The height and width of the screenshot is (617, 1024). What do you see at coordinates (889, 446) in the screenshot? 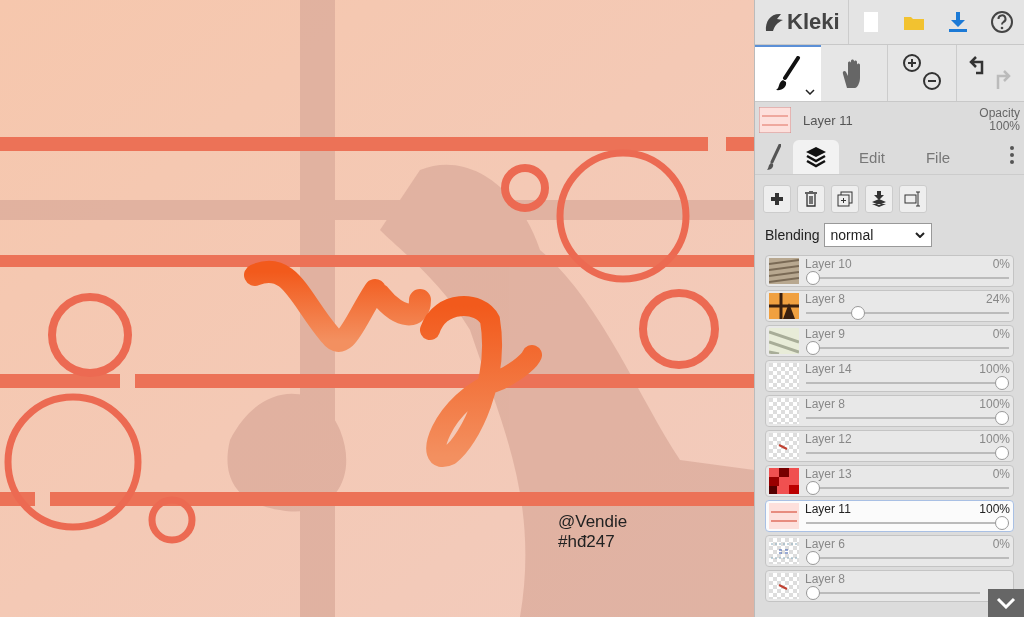
I see `layer-row: Layer 12 100%` at bounding box center [889, 446].